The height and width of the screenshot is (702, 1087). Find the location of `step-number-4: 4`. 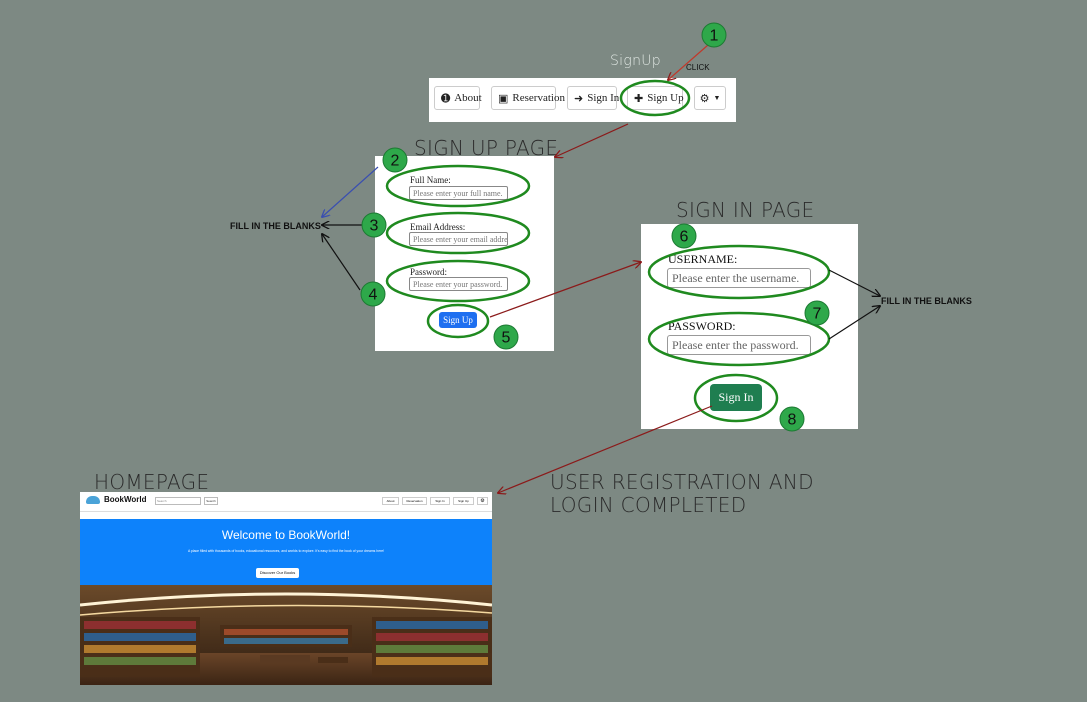

step-number-4: 4 is located at coordinates (373, 295).